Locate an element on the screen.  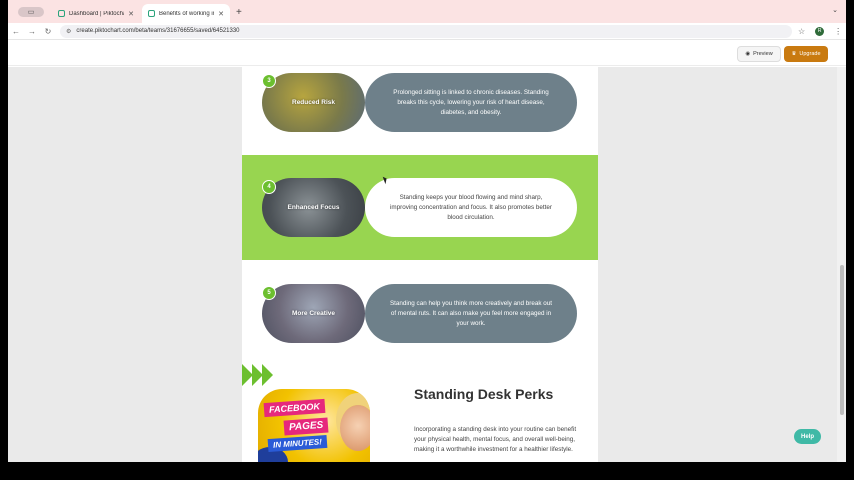
eye-icon: ◉ is located at coordinates (748, 54).